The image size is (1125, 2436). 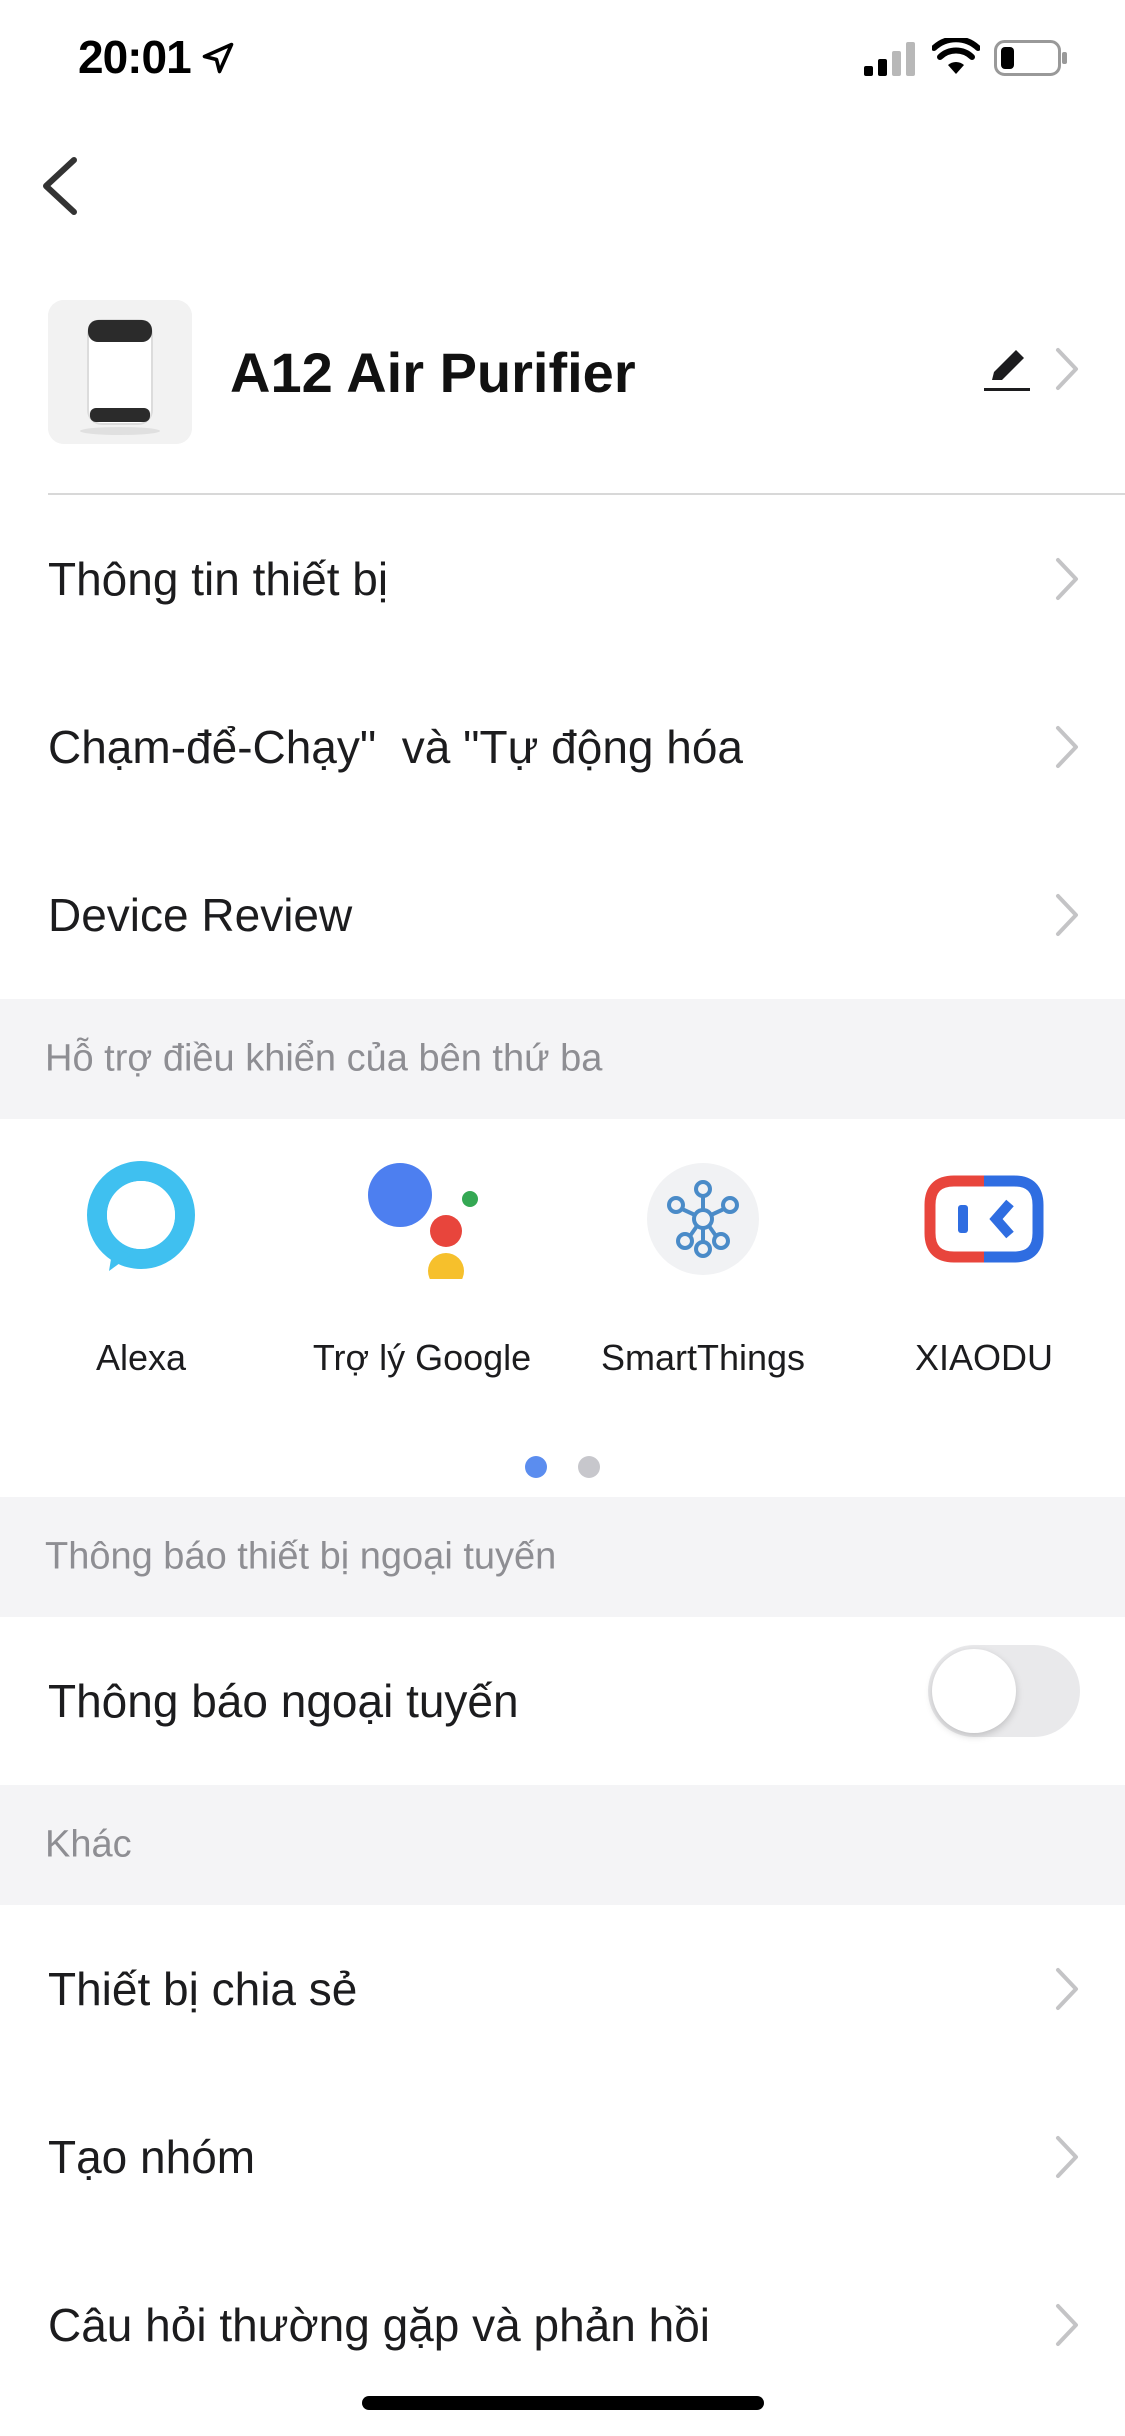 I want to click on google-assistant-icon, so click(x=423, y=1221).